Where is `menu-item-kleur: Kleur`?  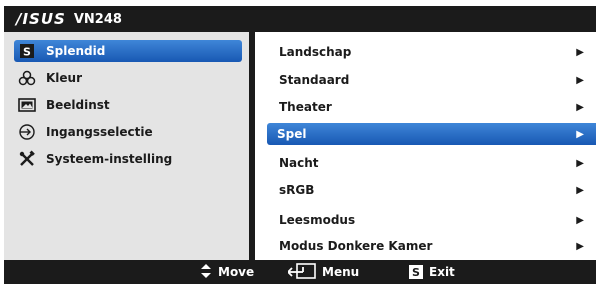
menu-item-kleur: Kleur is located at coordinates (128, 78).